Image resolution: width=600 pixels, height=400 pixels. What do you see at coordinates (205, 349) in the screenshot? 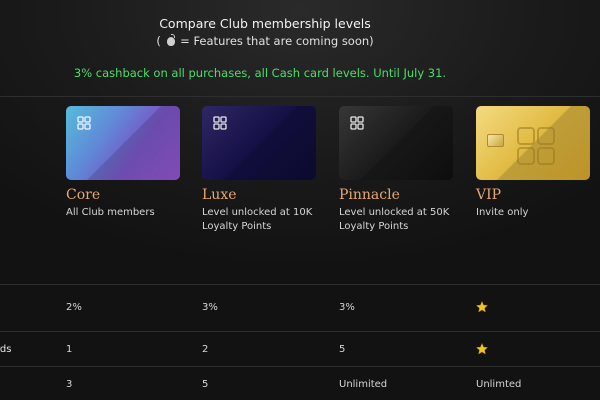
I see `cell-luxe: 2` at bounding box center [205, 349].